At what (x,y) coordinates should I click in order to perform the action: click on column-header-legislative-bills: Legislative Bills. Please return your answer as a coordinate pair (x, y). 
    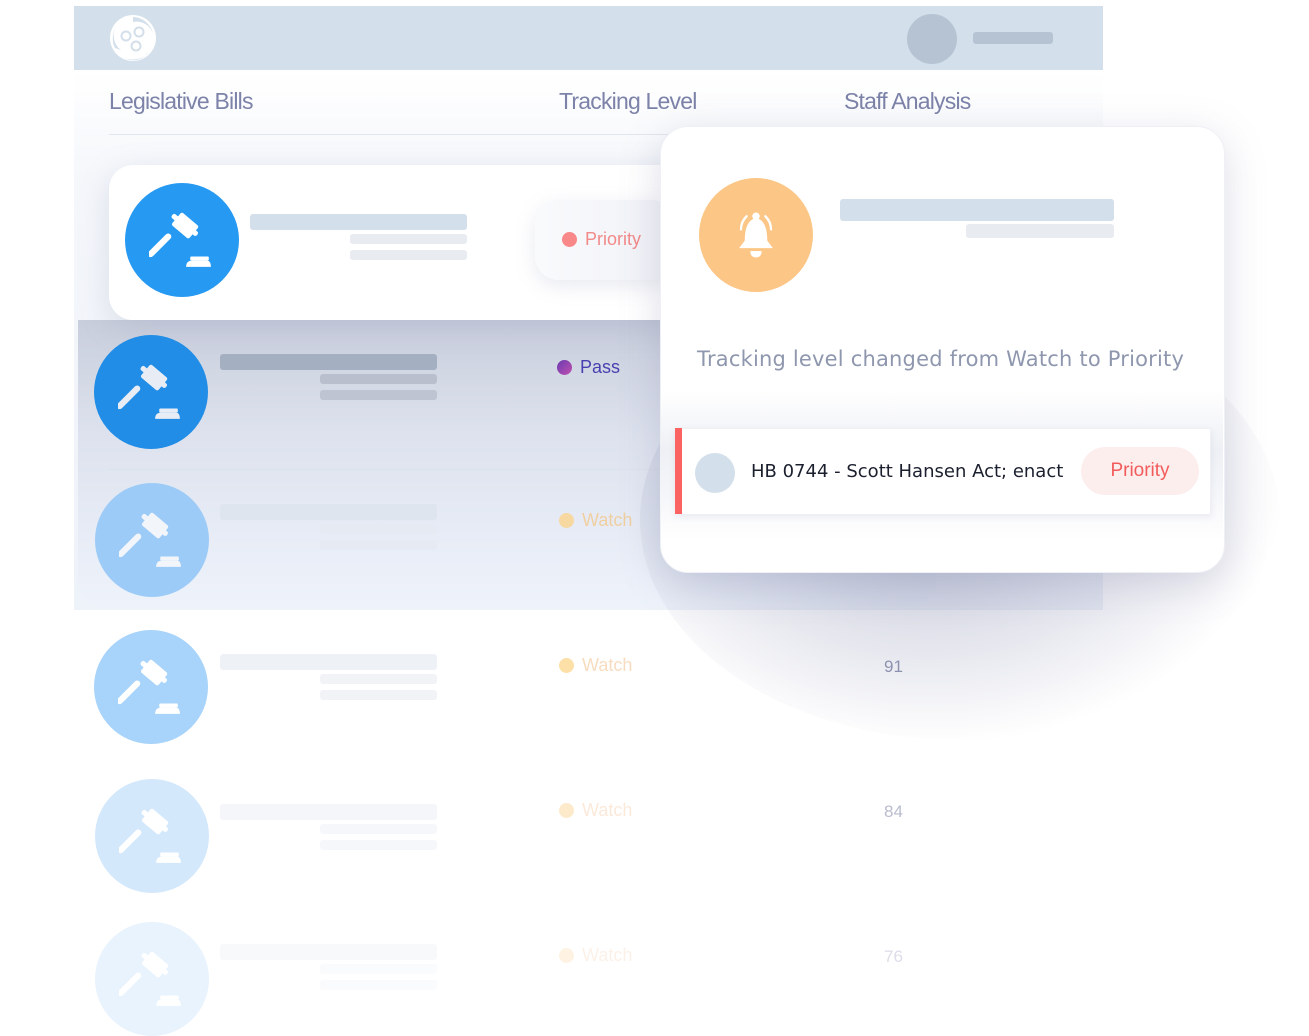
    Looking at the image, I should click on (181, 101).